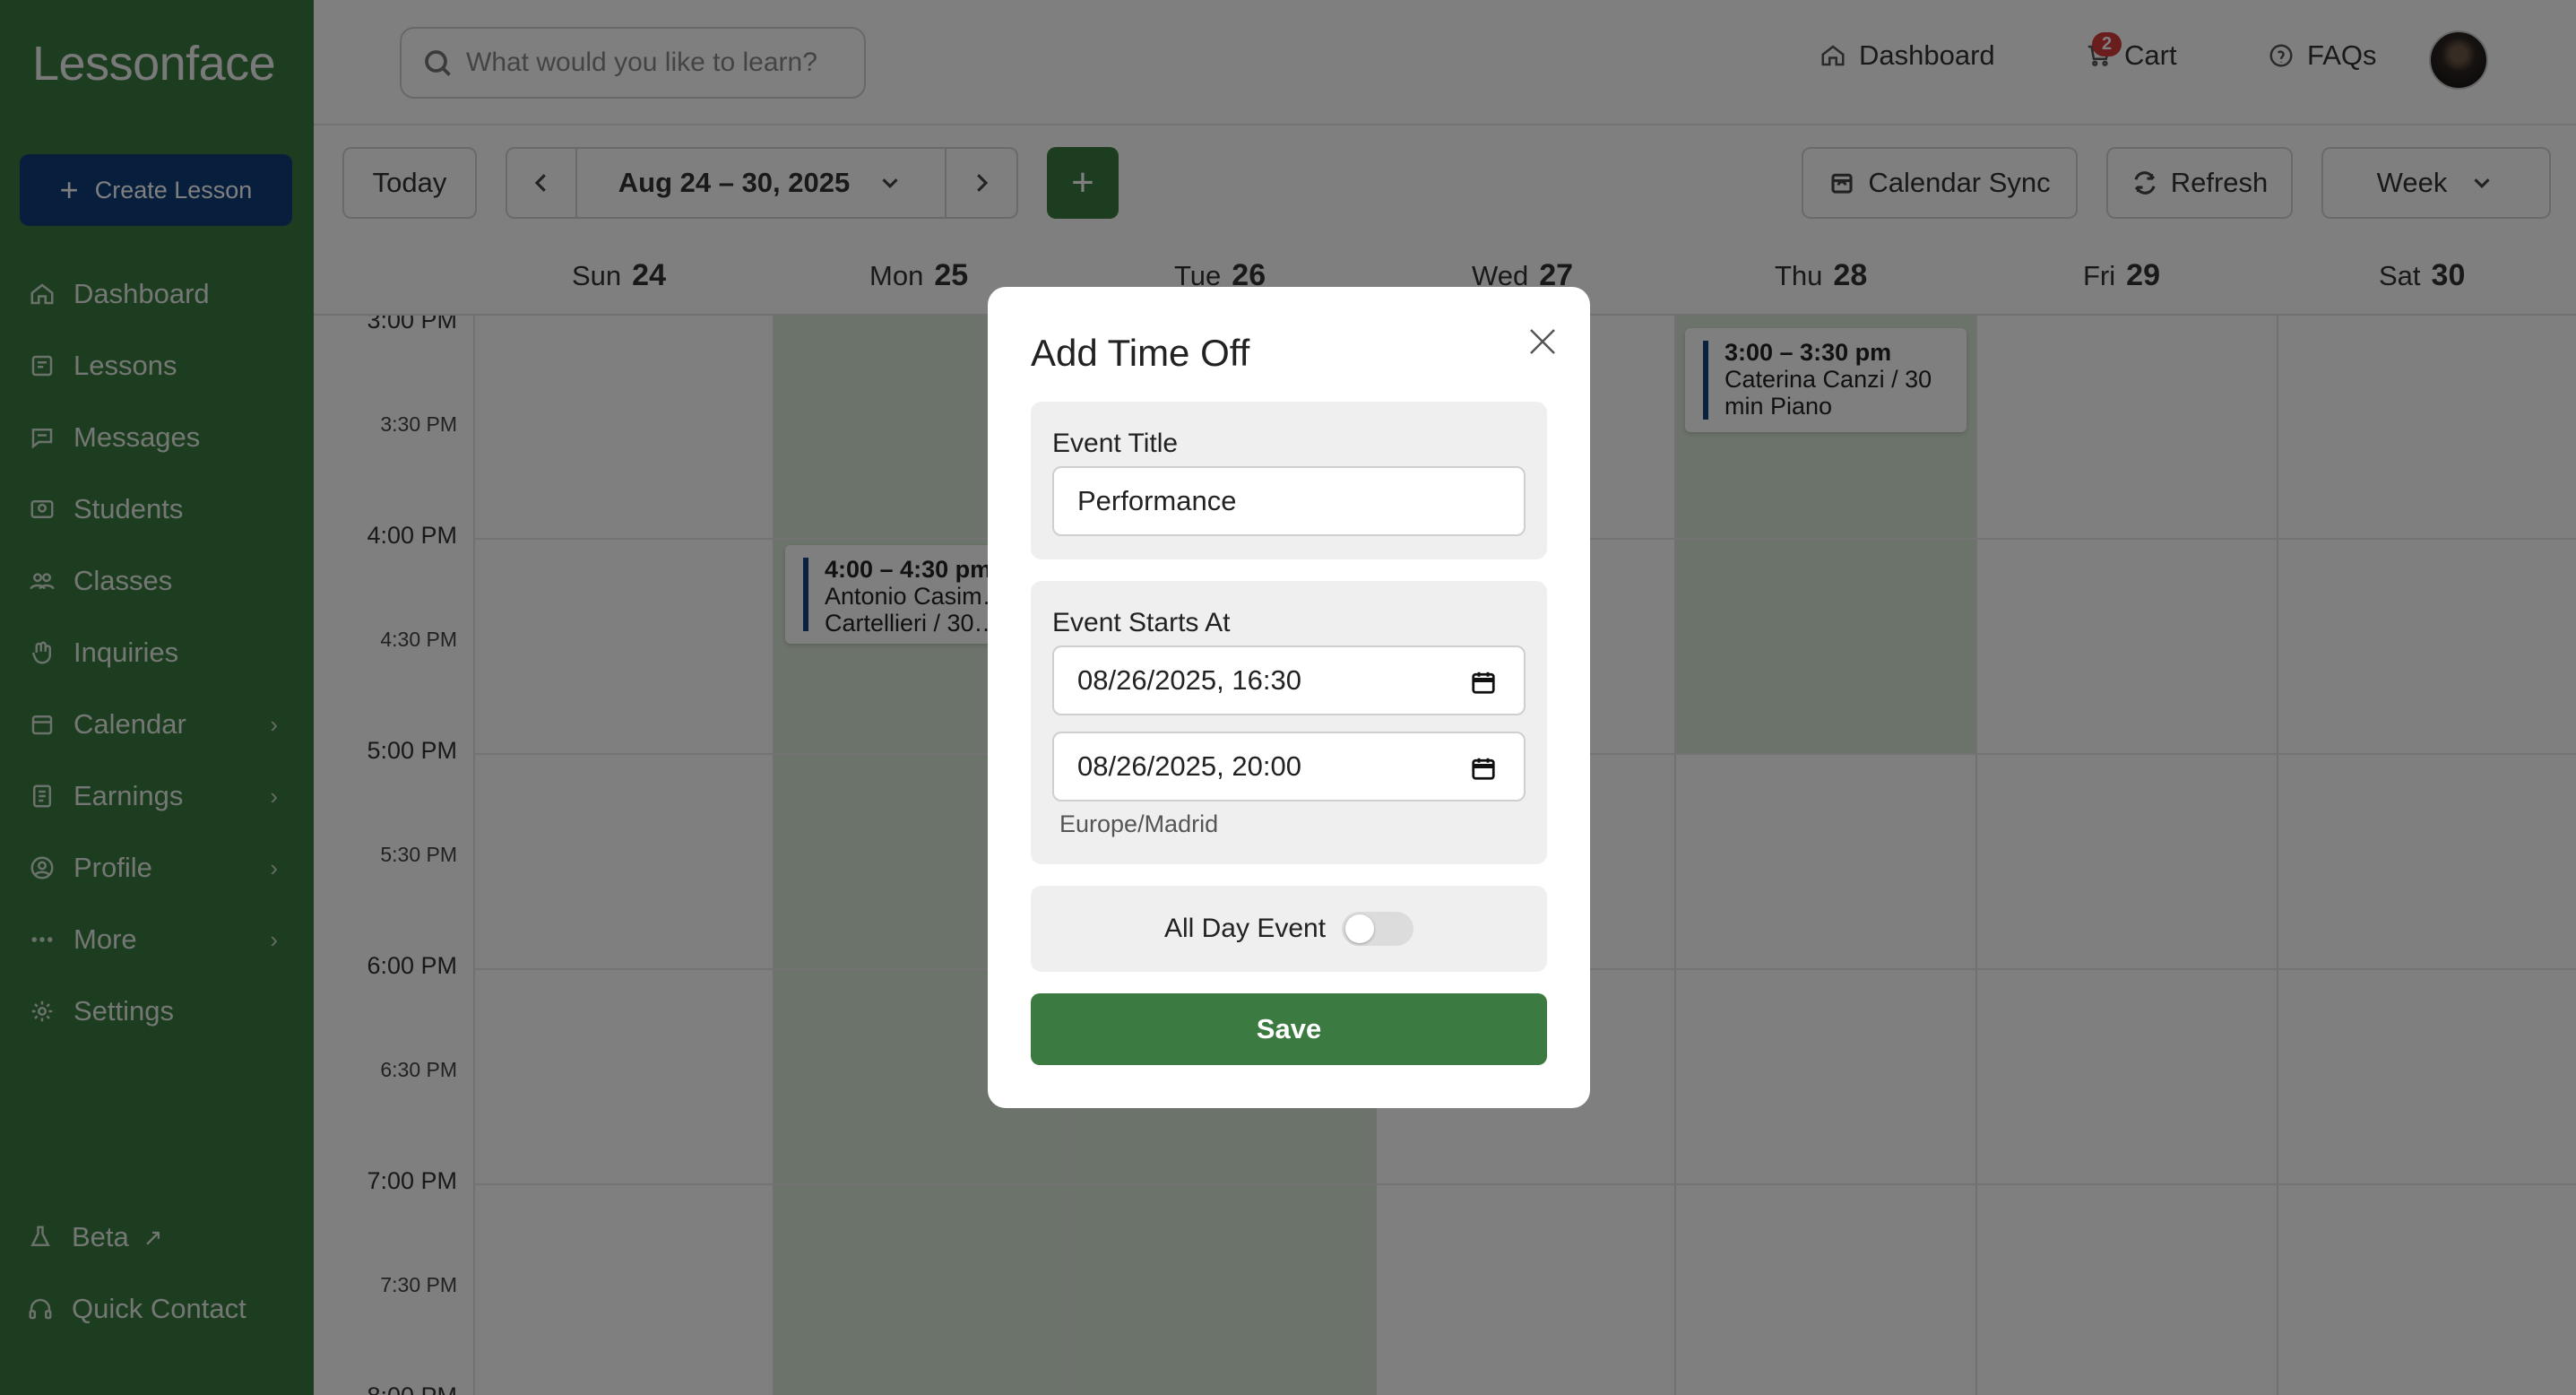 The image size is (2576, 1395). I want to click on all-day-toggle, so click(1378, 929).